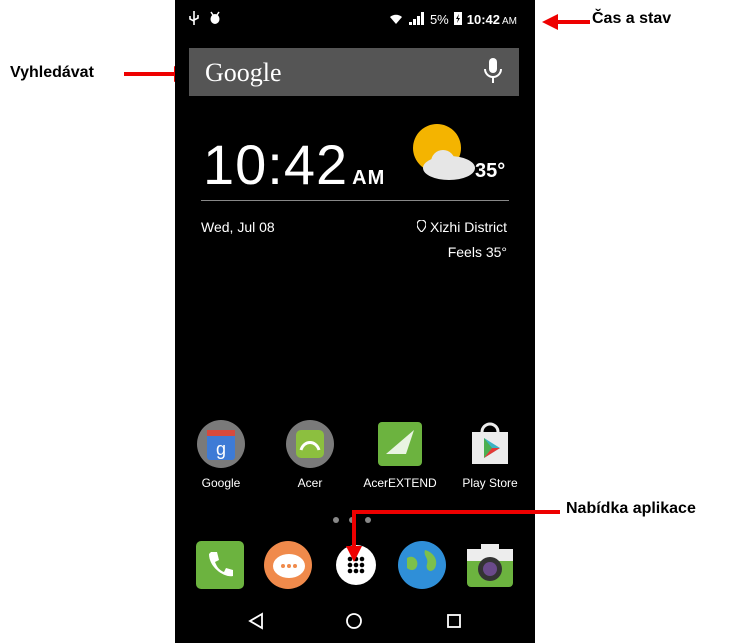  I want to click on partly-sunny-icon, so click(443, 154).